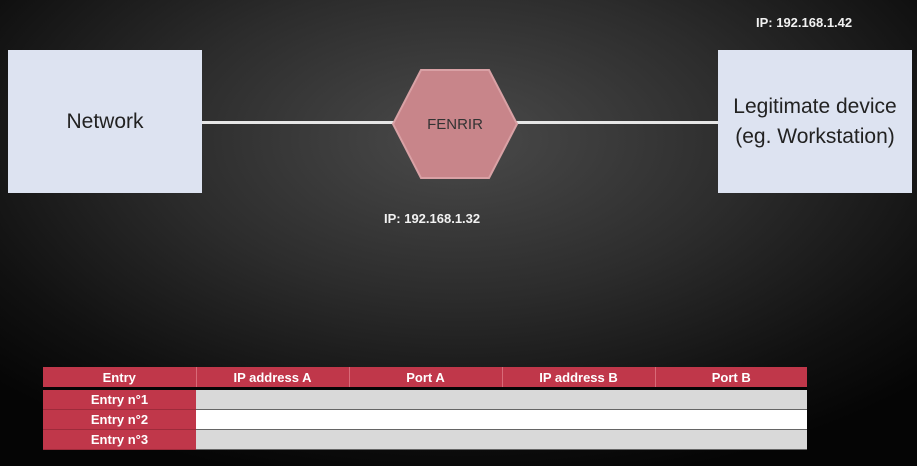  What do you see at coordinates (579, 378) in the screenshot?
I see `header-ip-b: IP address B` at bounding box center [579, 378].